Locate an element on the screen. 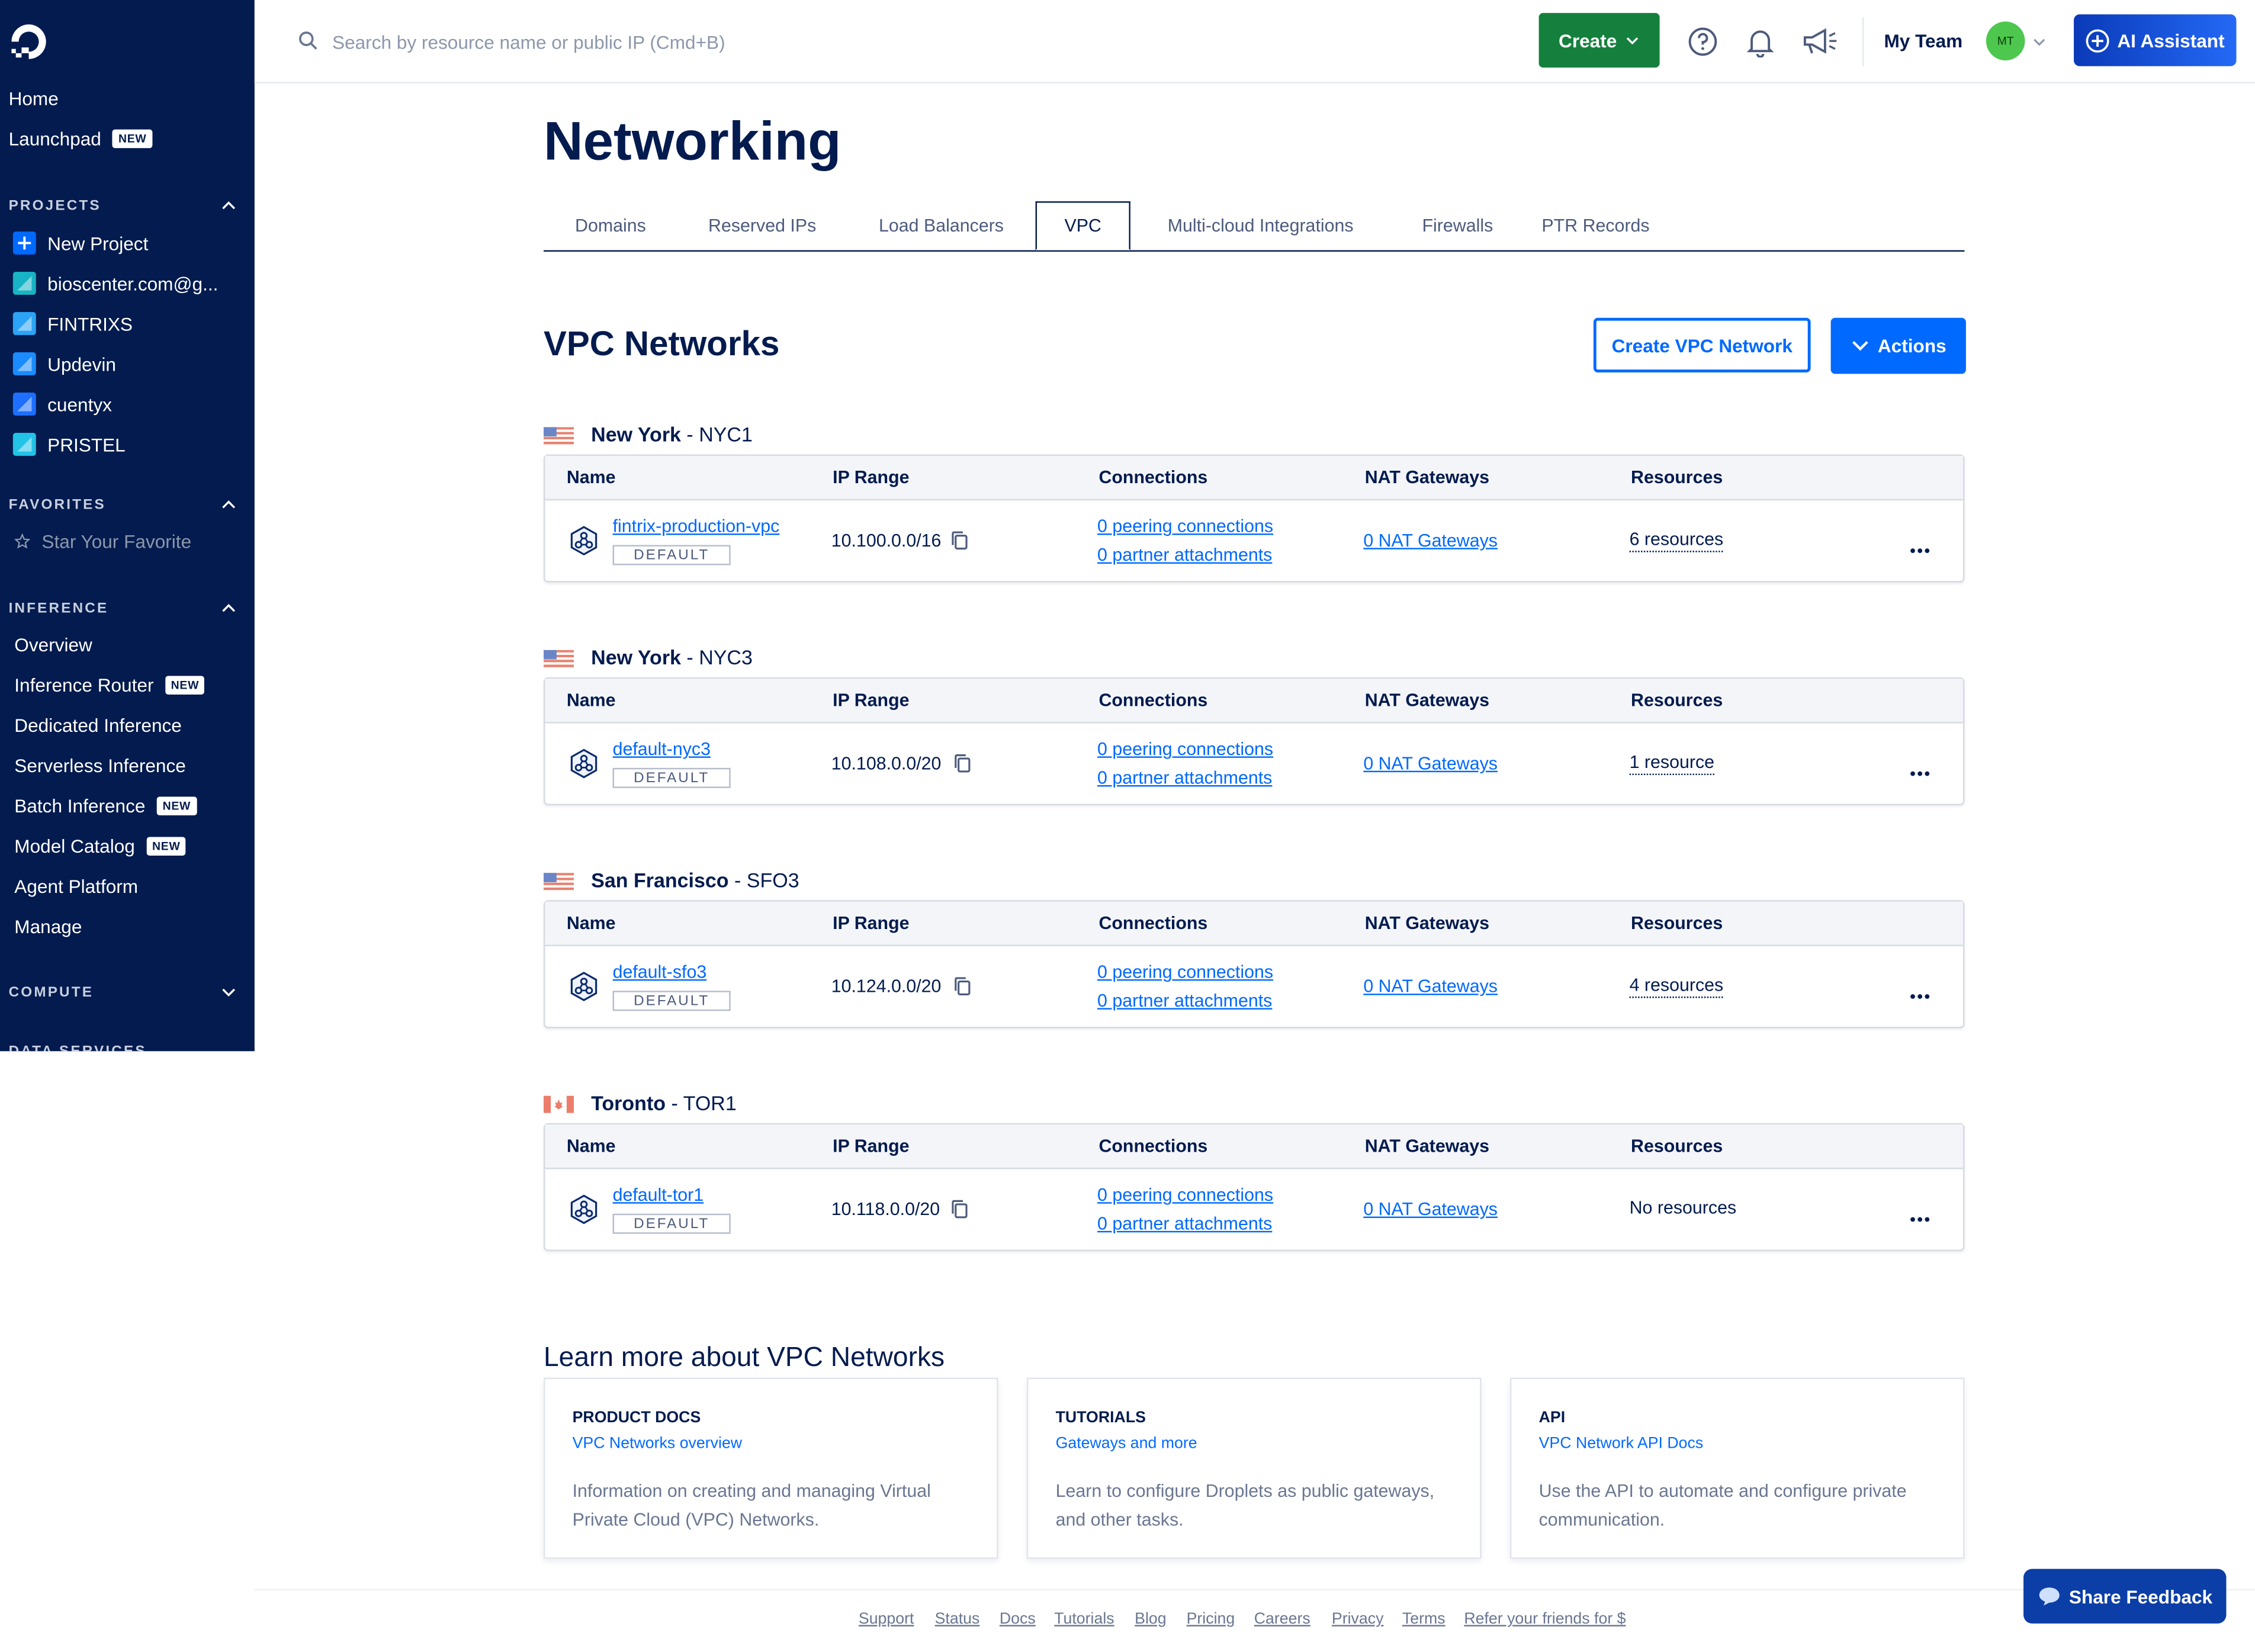  footer-link: Careers is located at coordinates (1282, 1619).